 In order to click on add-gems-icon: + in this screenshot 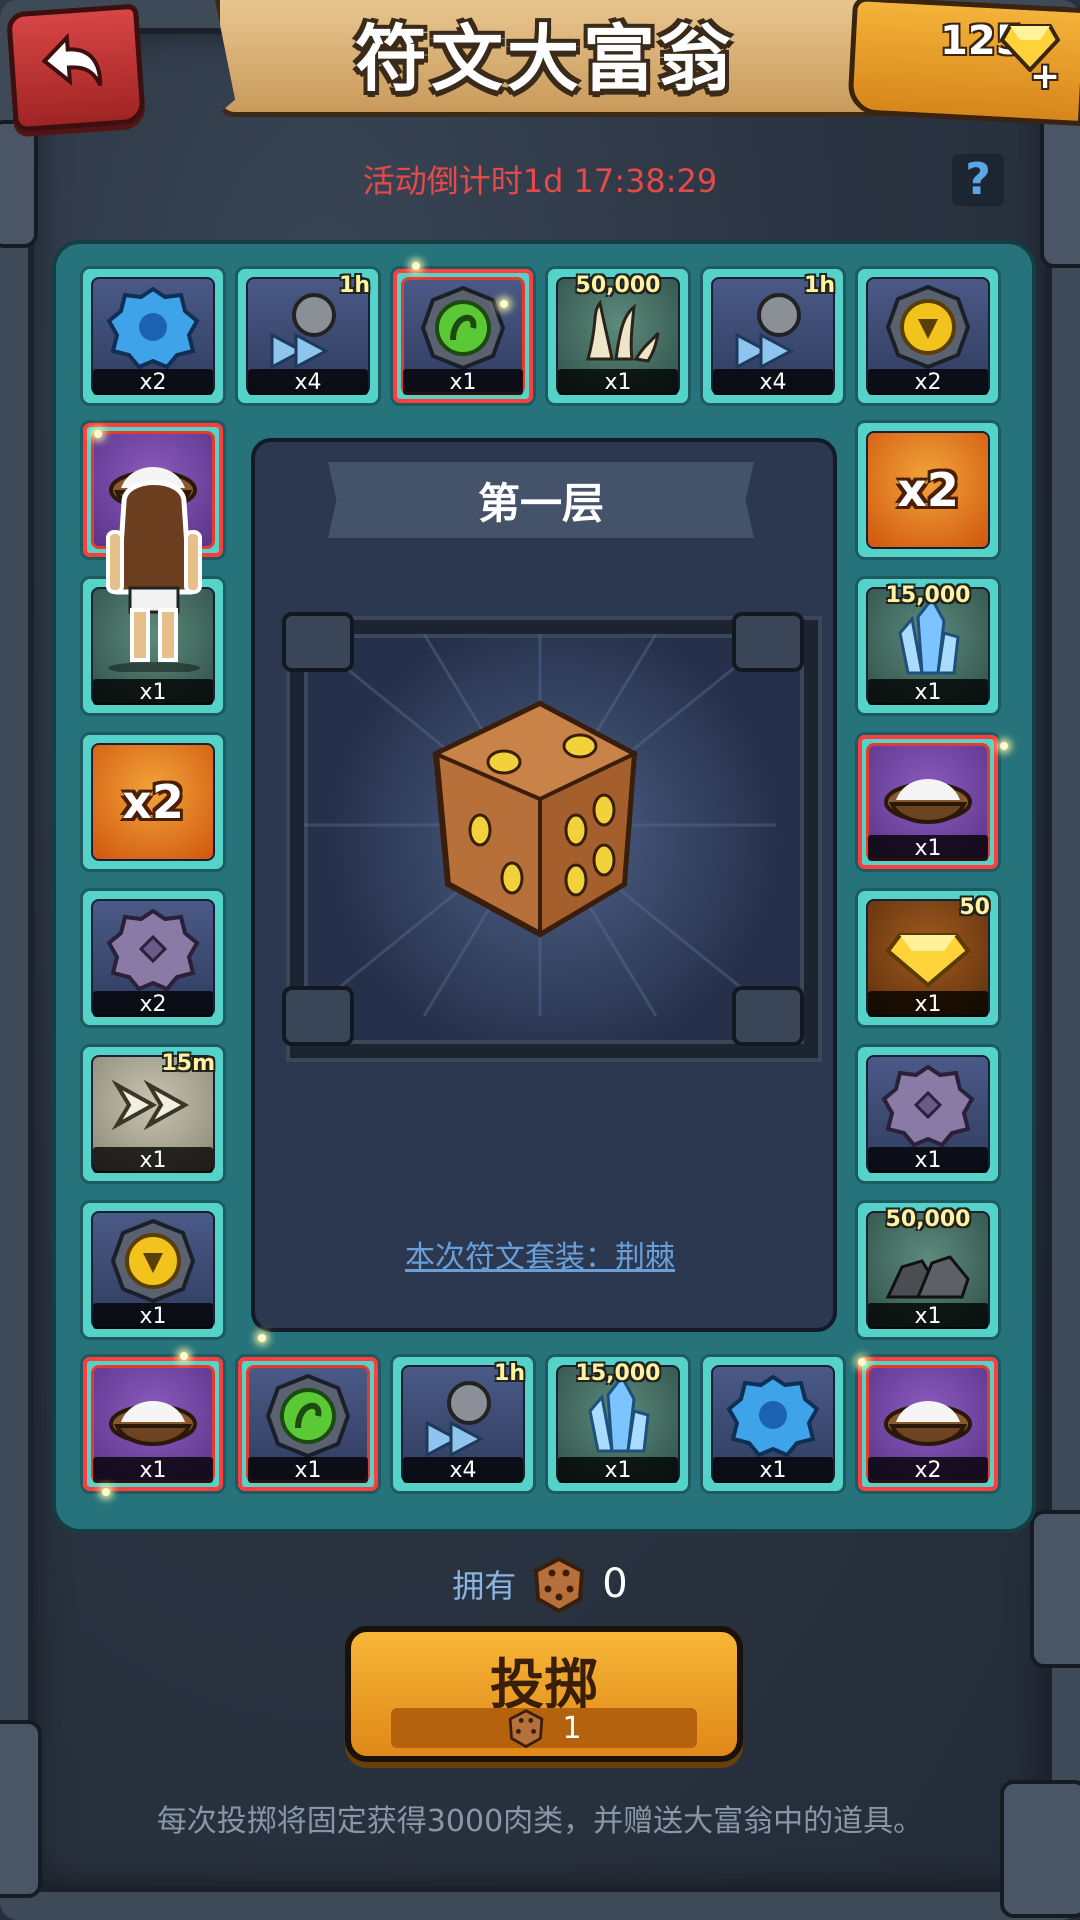, I will do `click(1045, 76)`.